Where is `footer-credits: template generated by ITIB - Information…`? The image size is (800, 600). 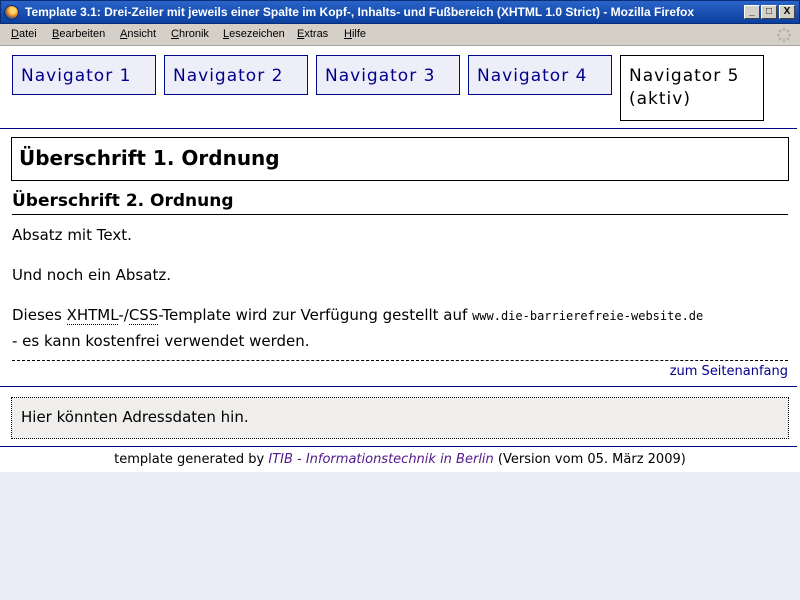
footer-credits: template generated by ITIB - Information… is located at coordinates (400, 459).